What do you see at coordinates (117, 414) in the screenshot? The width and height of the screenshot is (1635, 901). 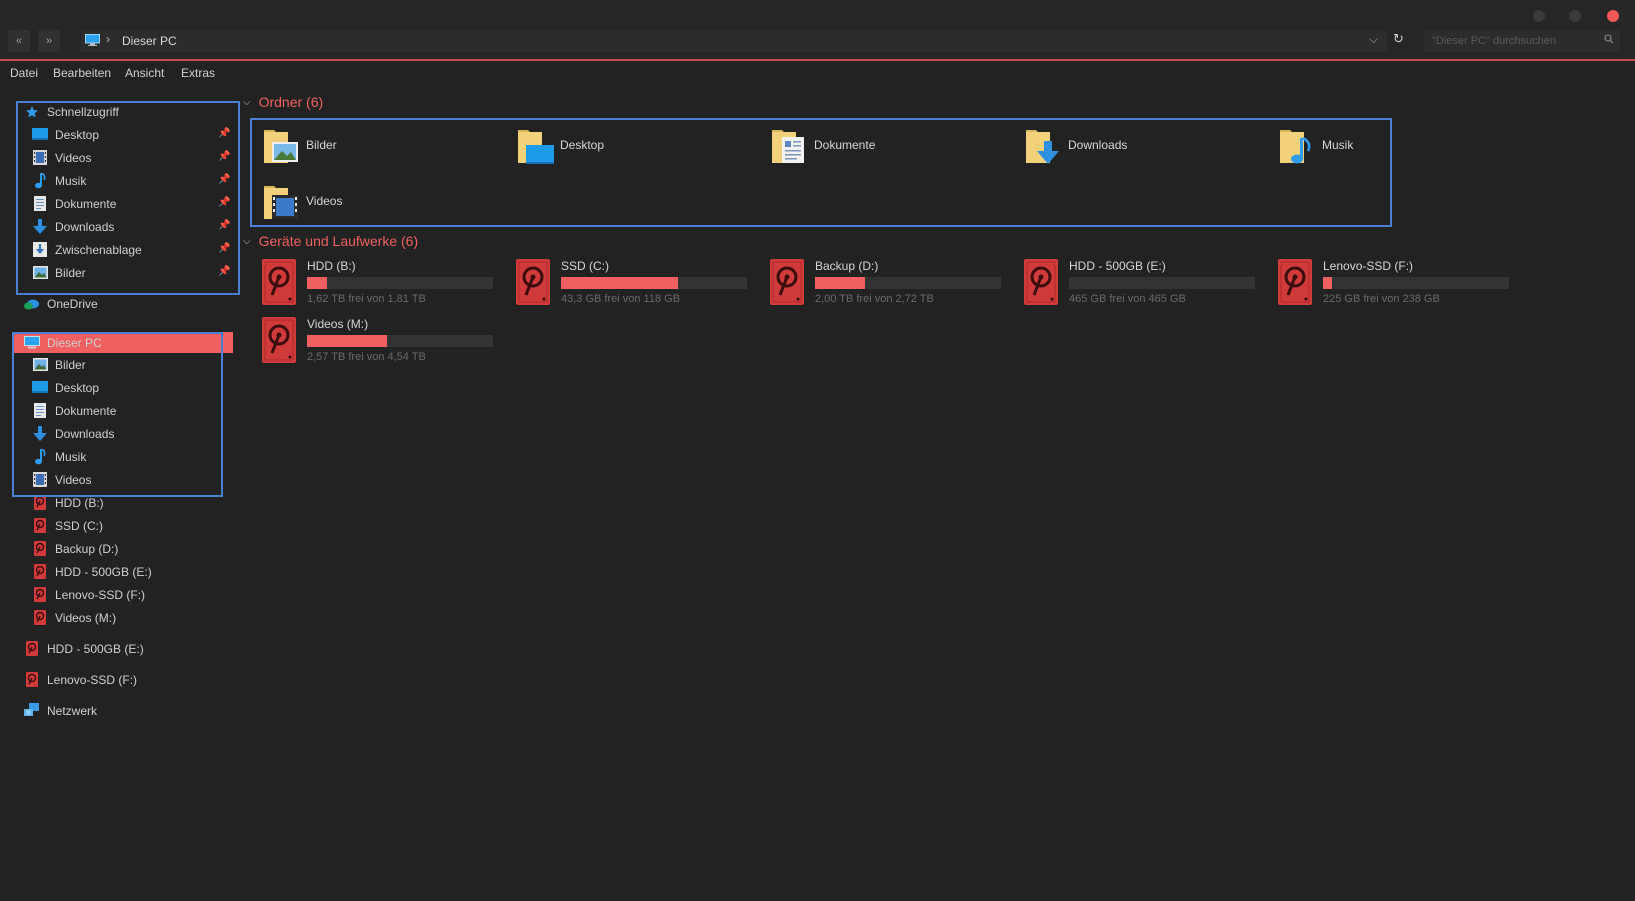 I see `this-pc-folders-highlight-box` at bounding box center [117, 414].